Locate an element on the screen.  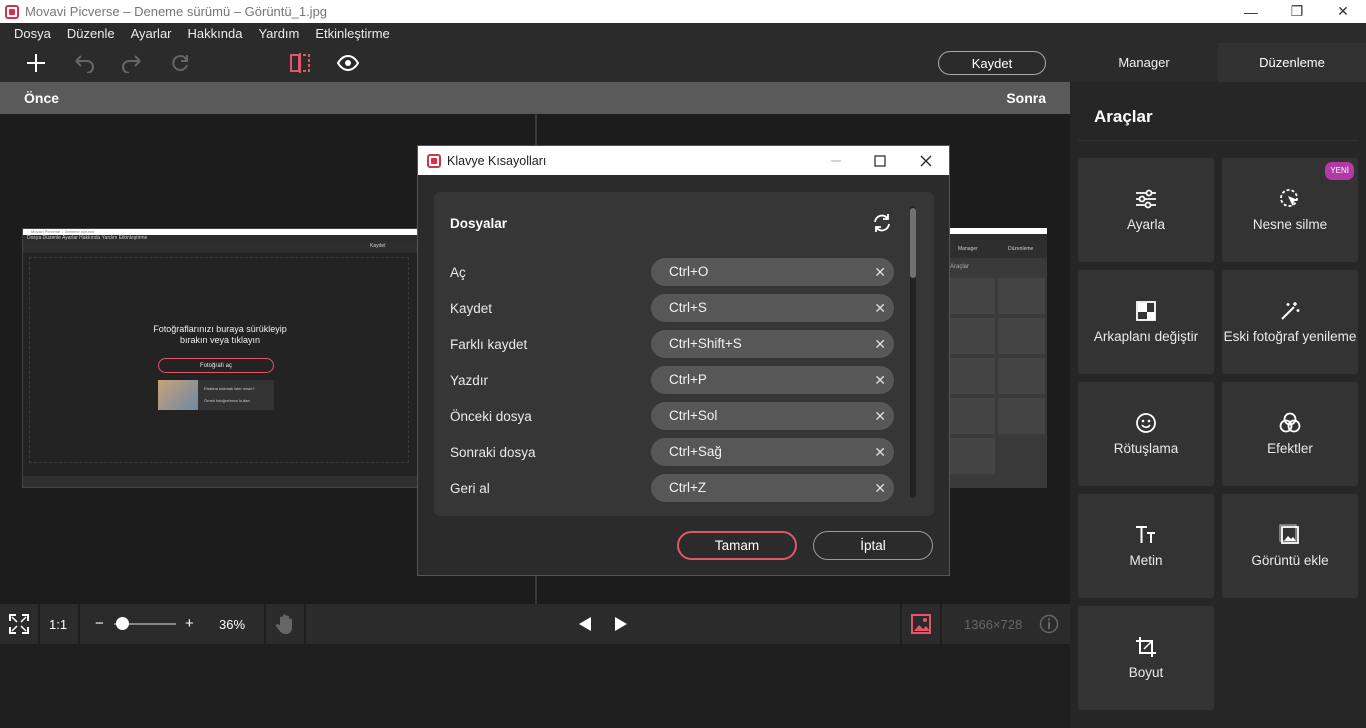
image-dimensions: 1366×728 is located at coordinates (993, 624).